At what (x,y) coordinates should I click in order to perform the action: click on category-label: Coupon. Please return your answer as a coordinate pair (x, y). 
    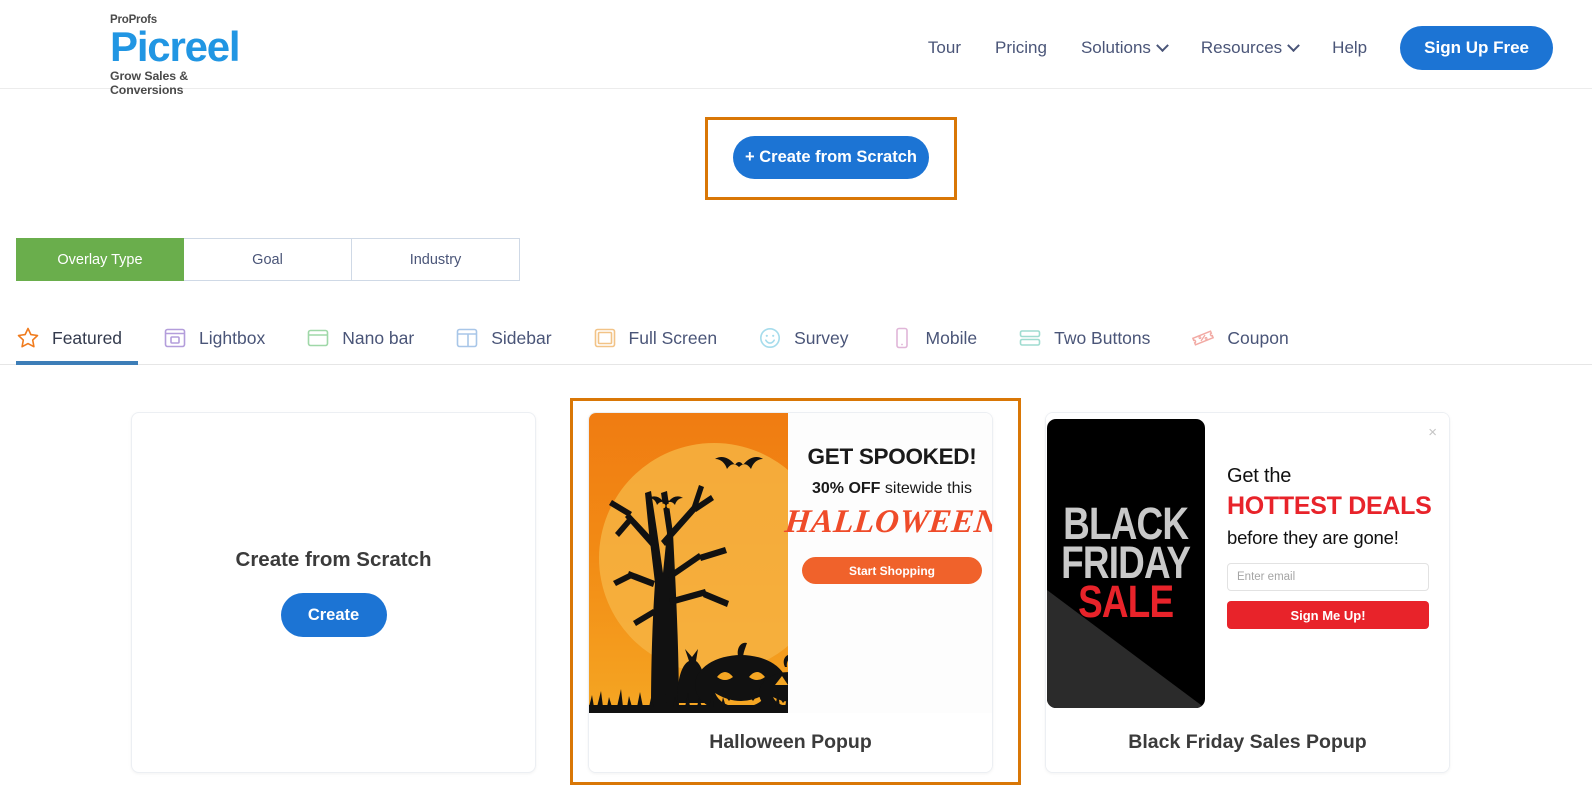
    Looking at the image, I should click on (1258, 337).